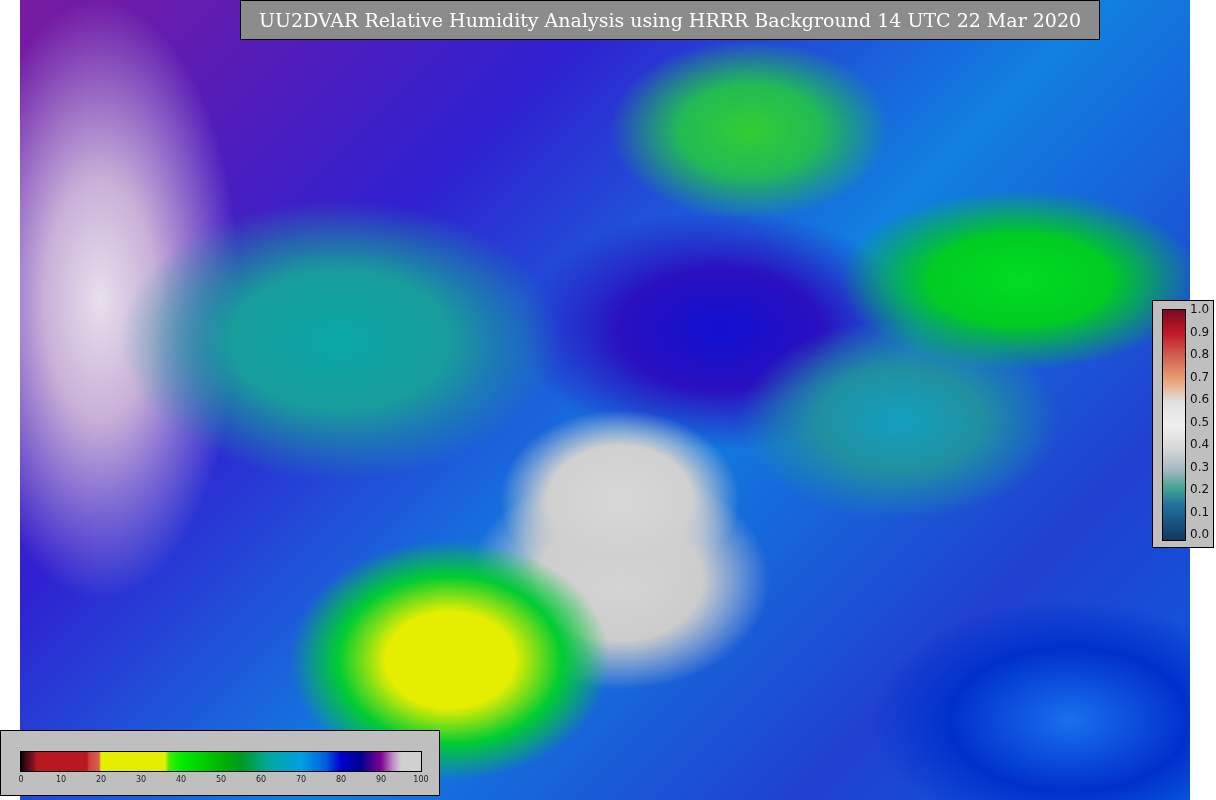  What do you see at coordinates (1200, 354) in the screenshot?
I see `tick-label: 0.8` at bounding box center [1200, 354].